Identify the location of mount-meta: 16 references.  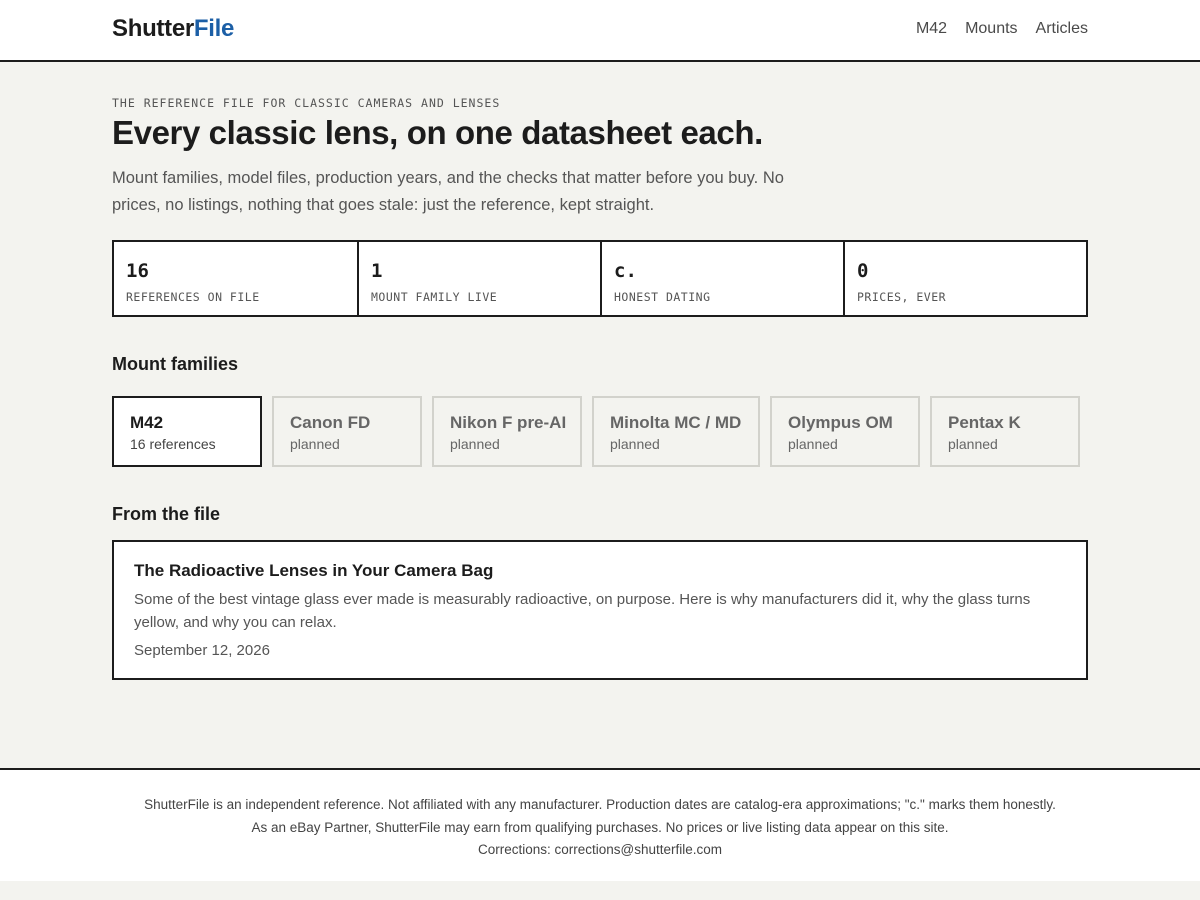
(173, 444).